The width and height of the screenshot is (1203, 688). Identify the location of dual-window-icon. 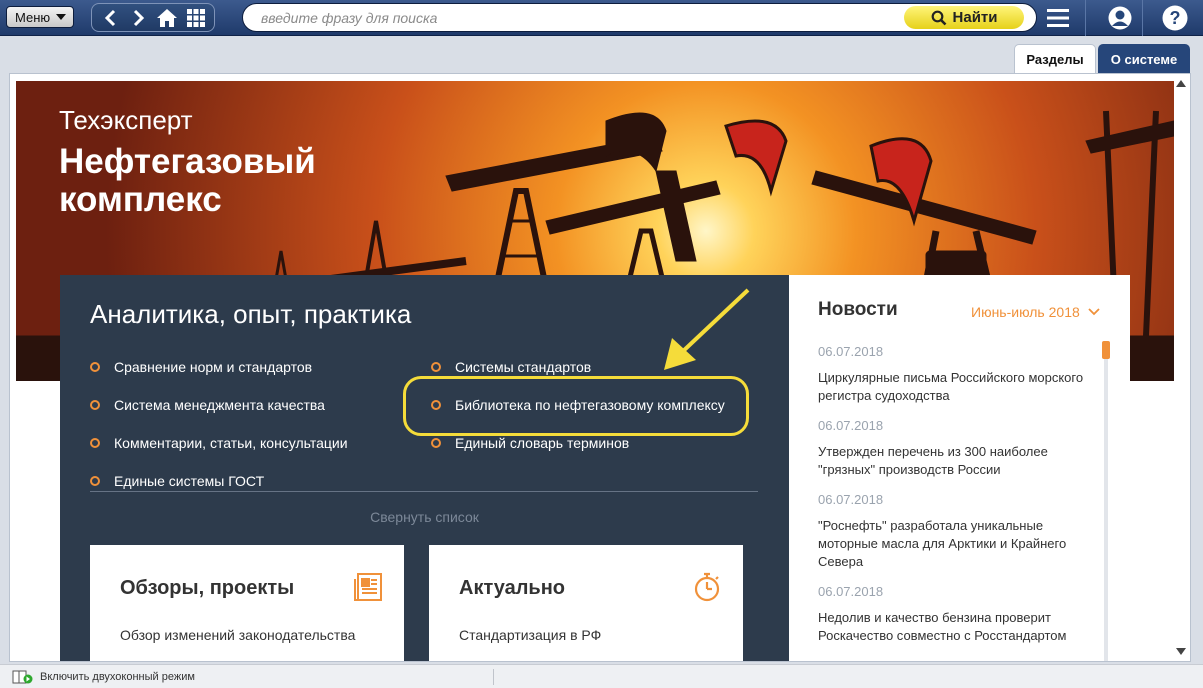
(22, 677).